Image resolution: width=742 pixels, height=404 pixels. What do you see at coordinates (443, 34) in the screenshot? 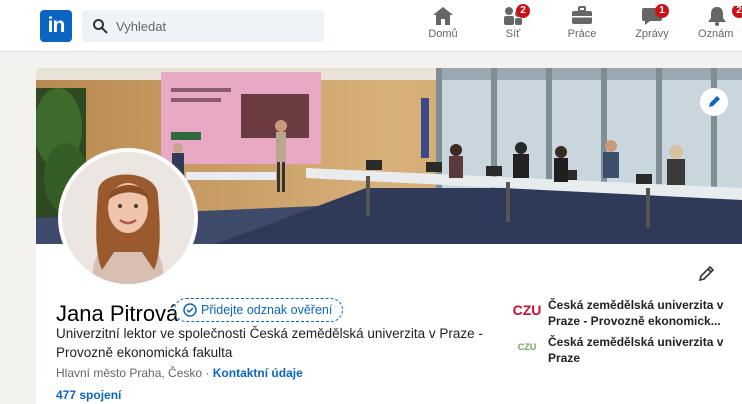
I see `nav-home-label: Domů` at bounding box center [443, 34].